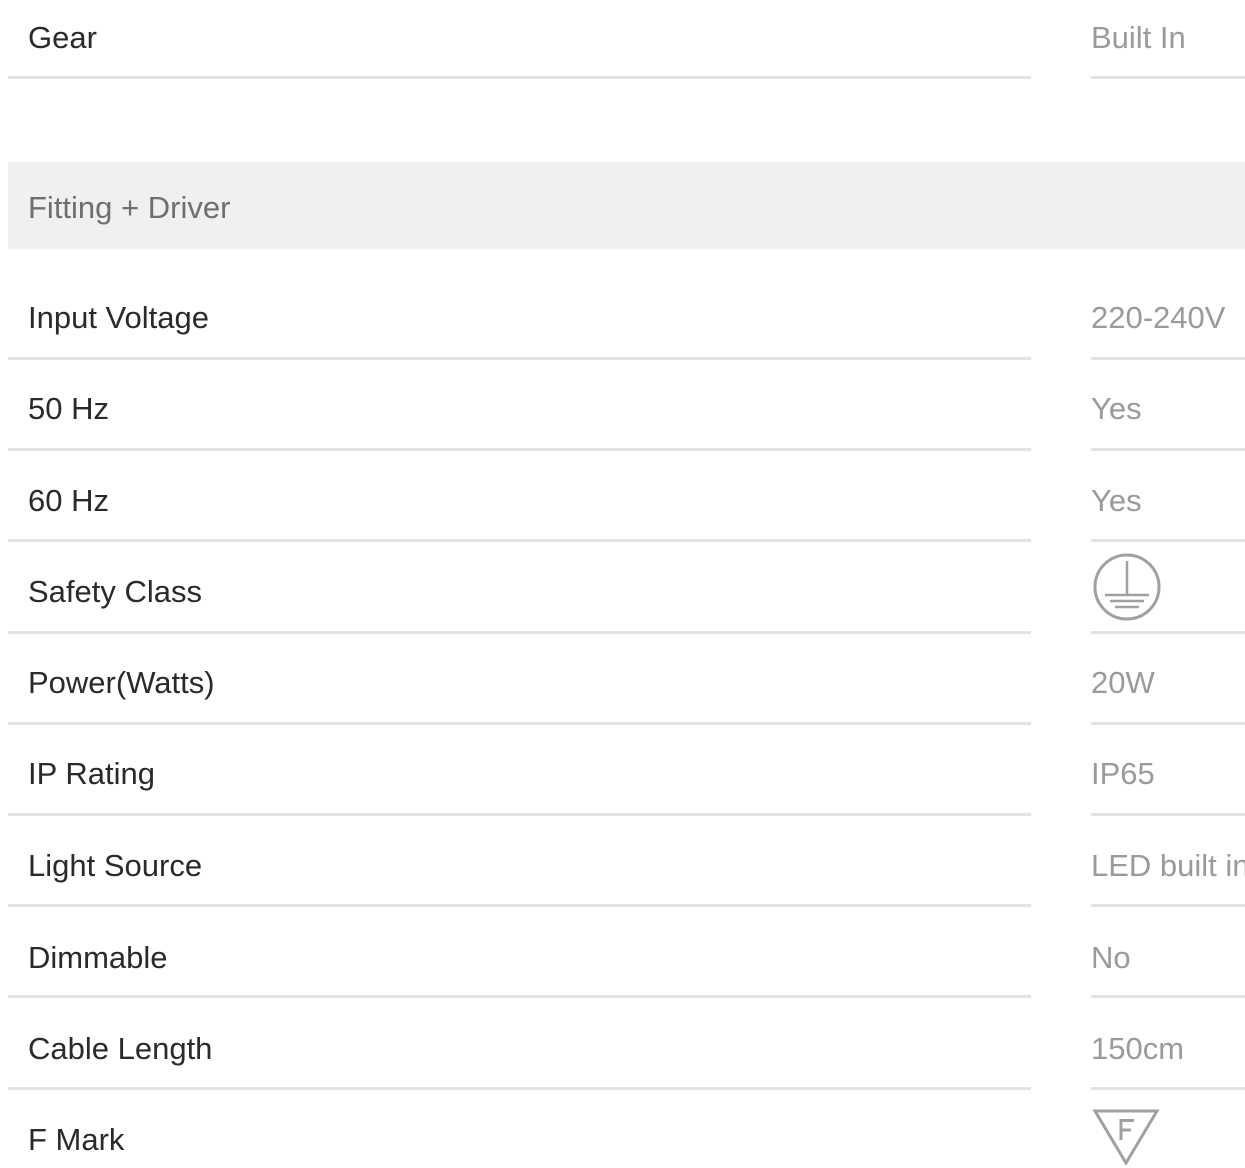 The image size is (1245, 1168). What do you see at coordinates (622, 1129) in the screenshot?
I see `spec-row-f-mark: F Mark` at bounding box center [622, 1129].